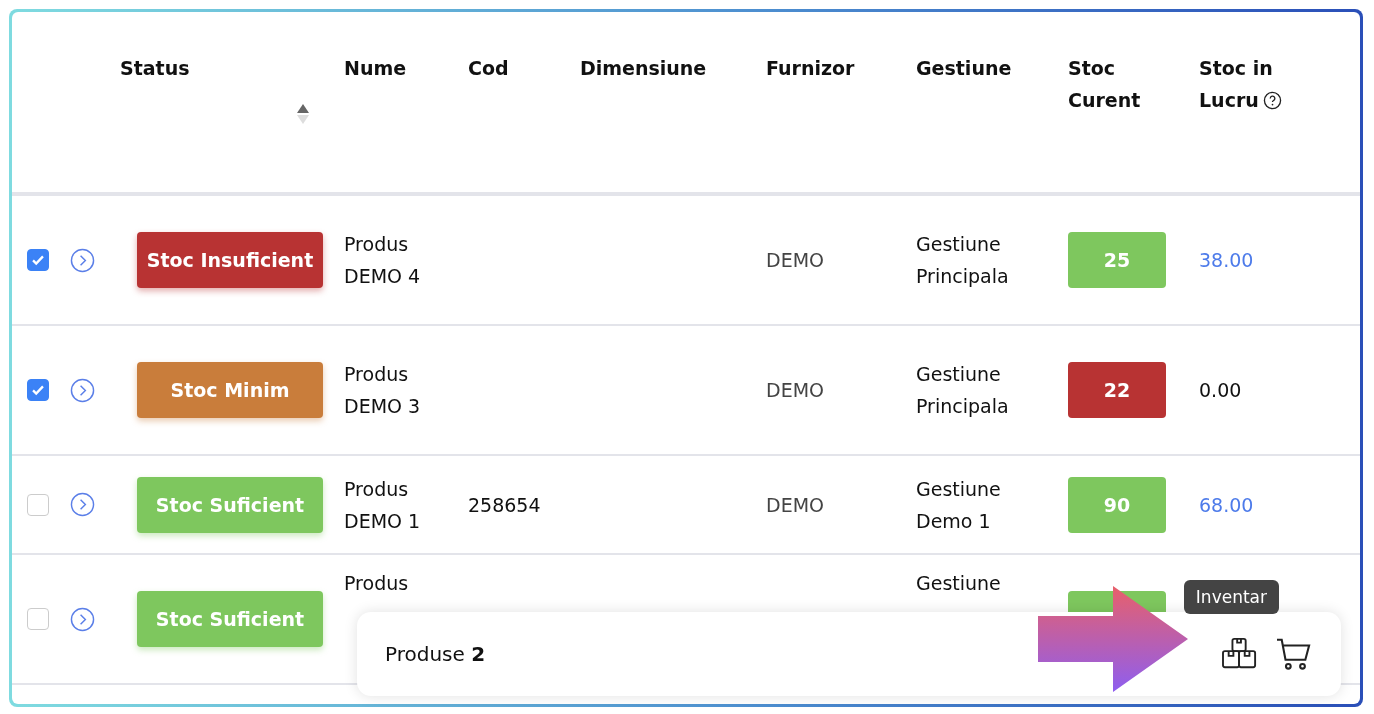  What do you see at coordinates (1240, 654) in the screenshot?
I see `boxes-icon` at bounding box center [1240, 654].